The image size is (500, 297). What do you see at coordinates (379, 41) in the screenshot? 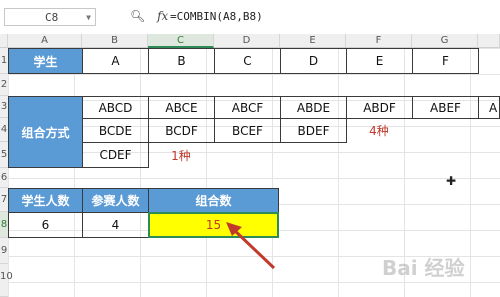
I see `column-header-f: F` at bounding box center [379, 41].